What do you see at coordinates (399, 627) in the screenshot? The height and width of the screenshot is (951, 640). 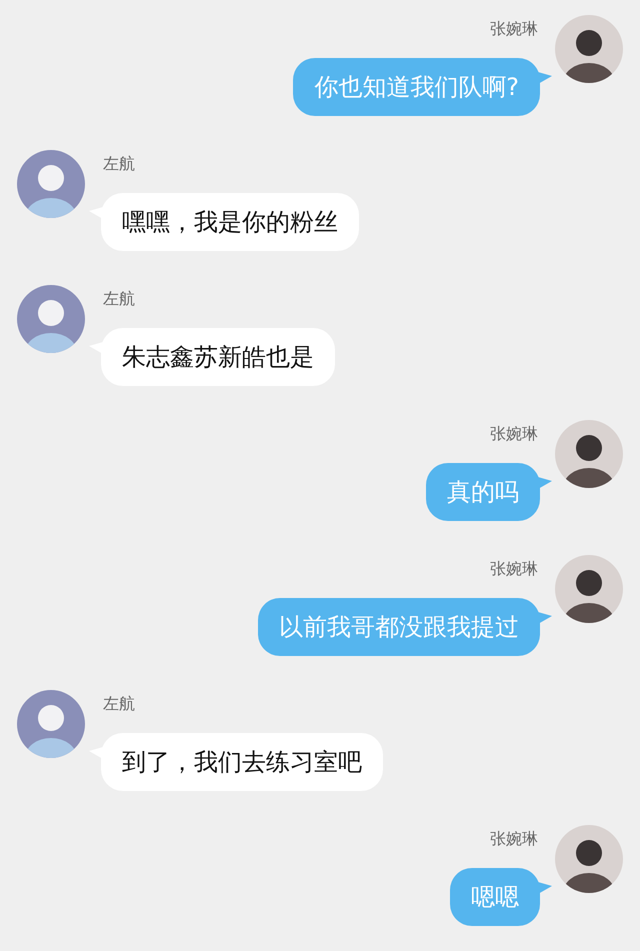 I see `message-bubble: 以前我哥都没跟我提过` at bounding box center [399, 627].